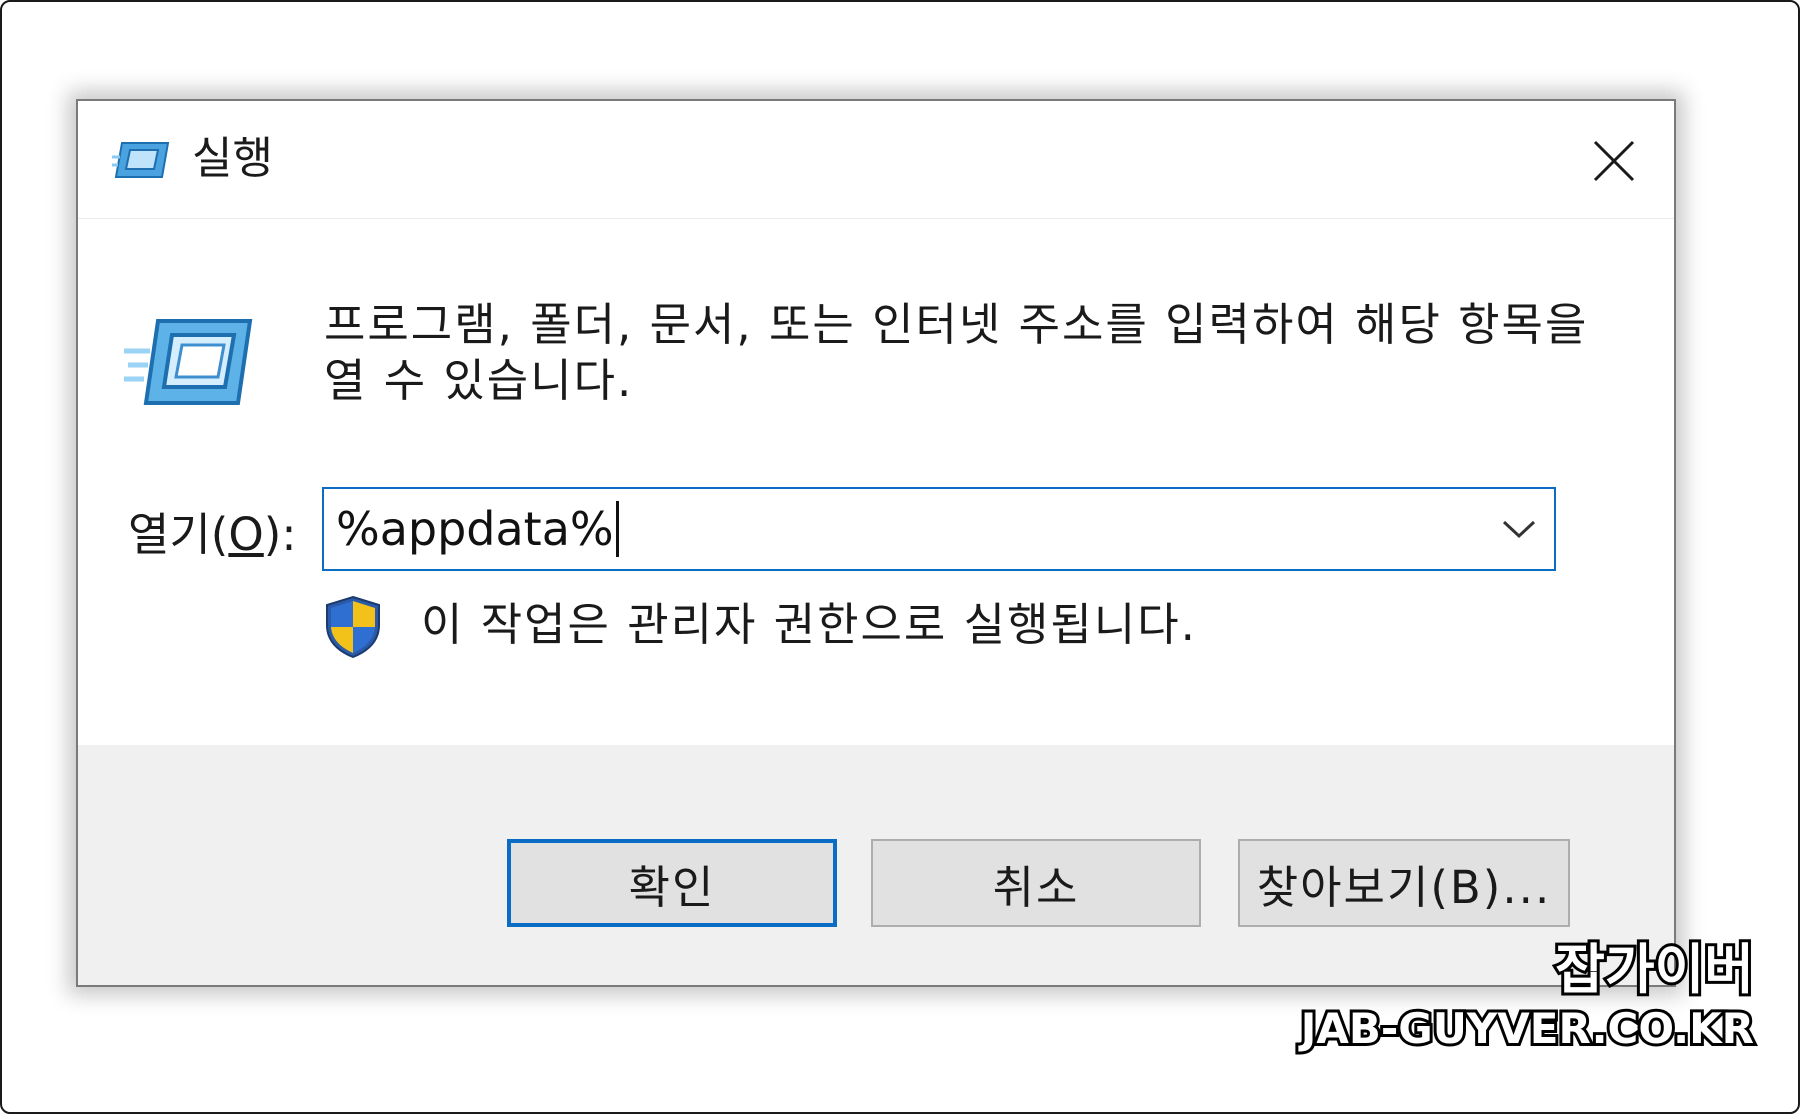 The width and height of the screenshot is (1800, 1114). I want to click on cancel-button: 취소, so click(1036, 883).